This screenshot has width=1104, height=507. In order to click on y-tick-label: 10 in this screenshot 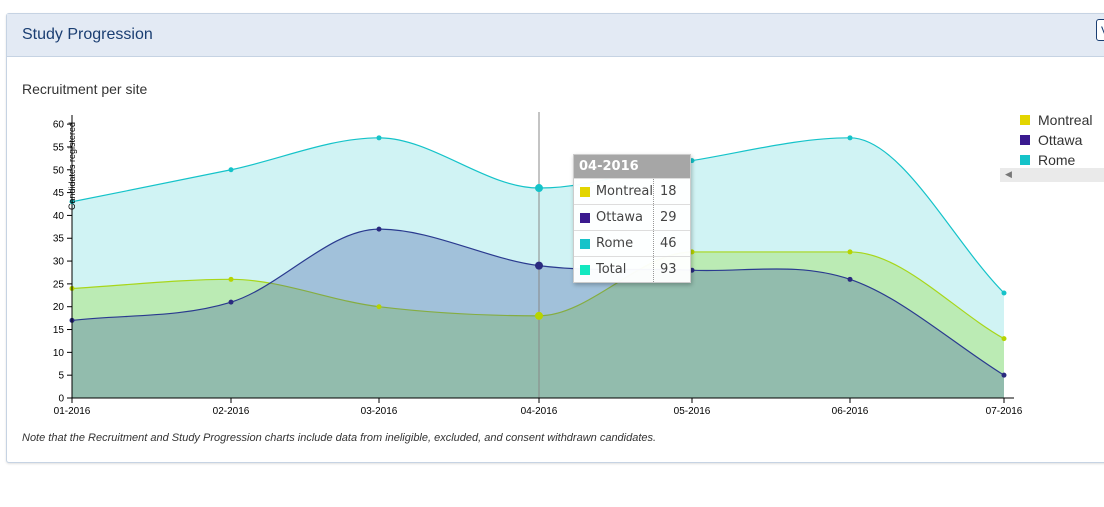, I will do `click(59, 353)`.